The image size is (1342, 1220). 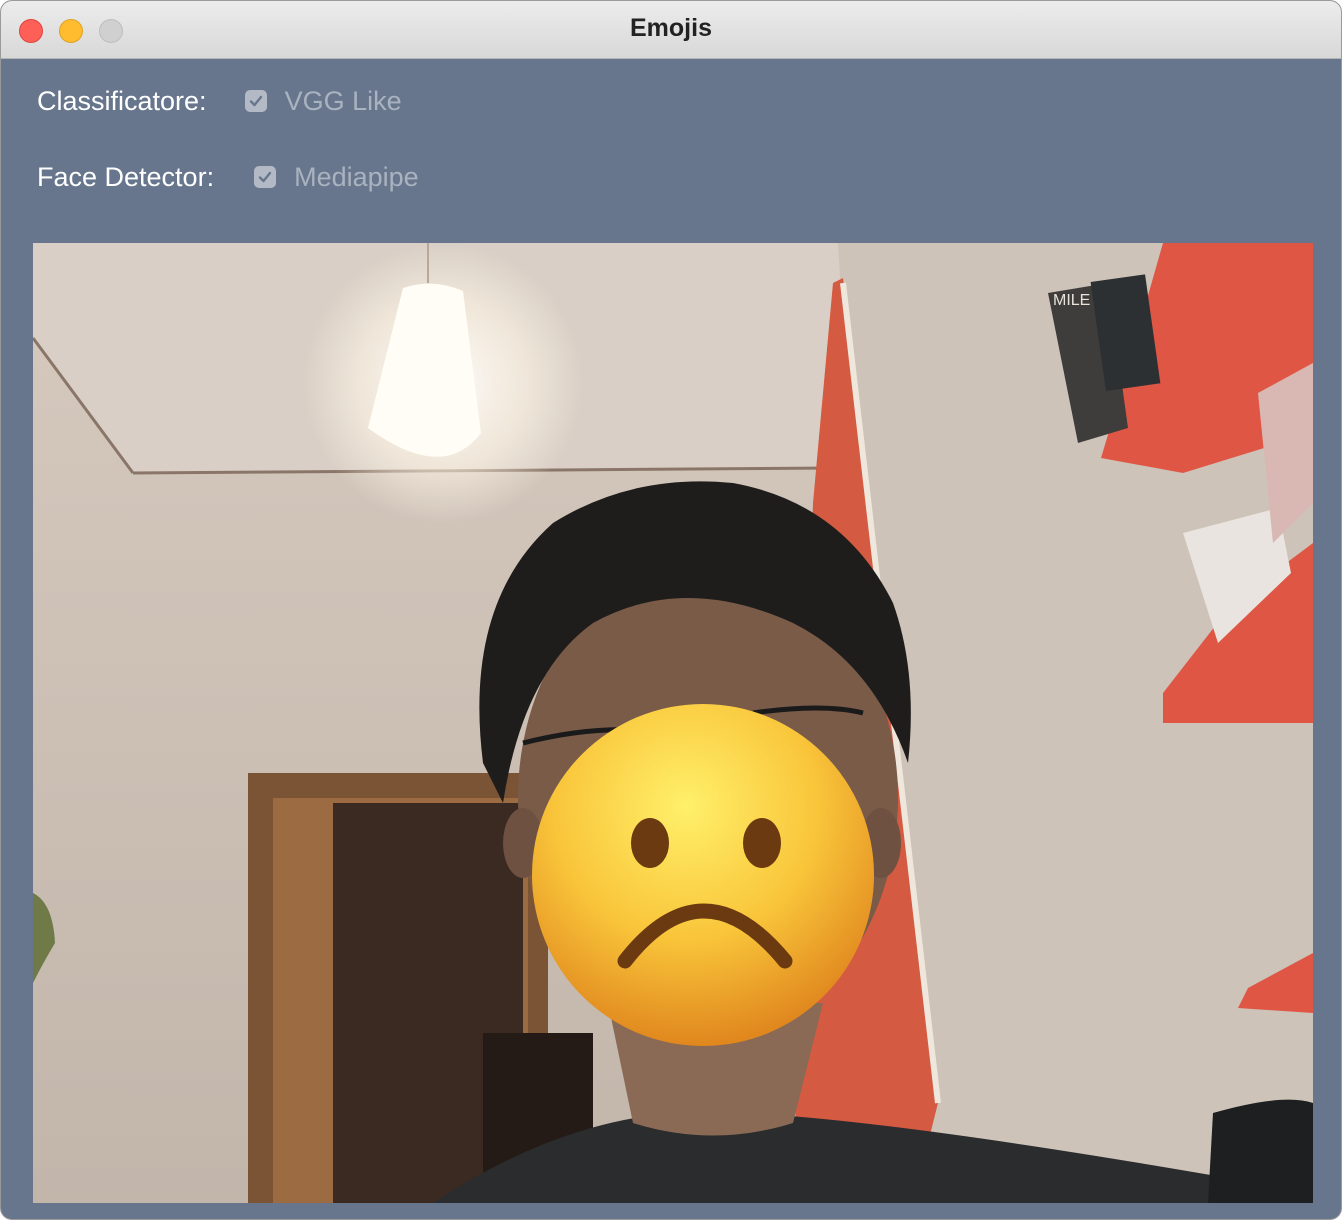 I want to click on face-detector-option: Mediapipe, so click(x=356, y=176).